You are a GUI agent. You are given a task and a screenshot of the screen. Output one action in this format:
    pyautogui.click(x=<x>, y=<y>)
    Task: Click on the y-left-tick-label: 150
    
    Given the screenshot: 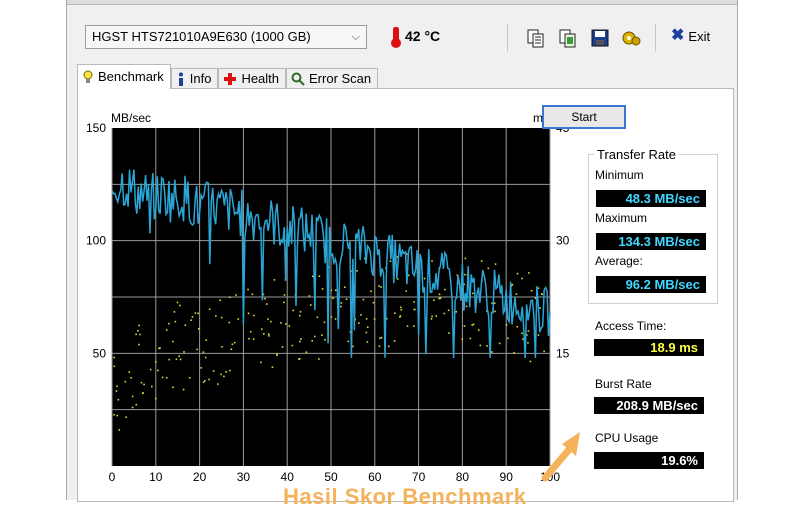 What is the action you would take?
    pyautogui.click(x=96, y=128)
    